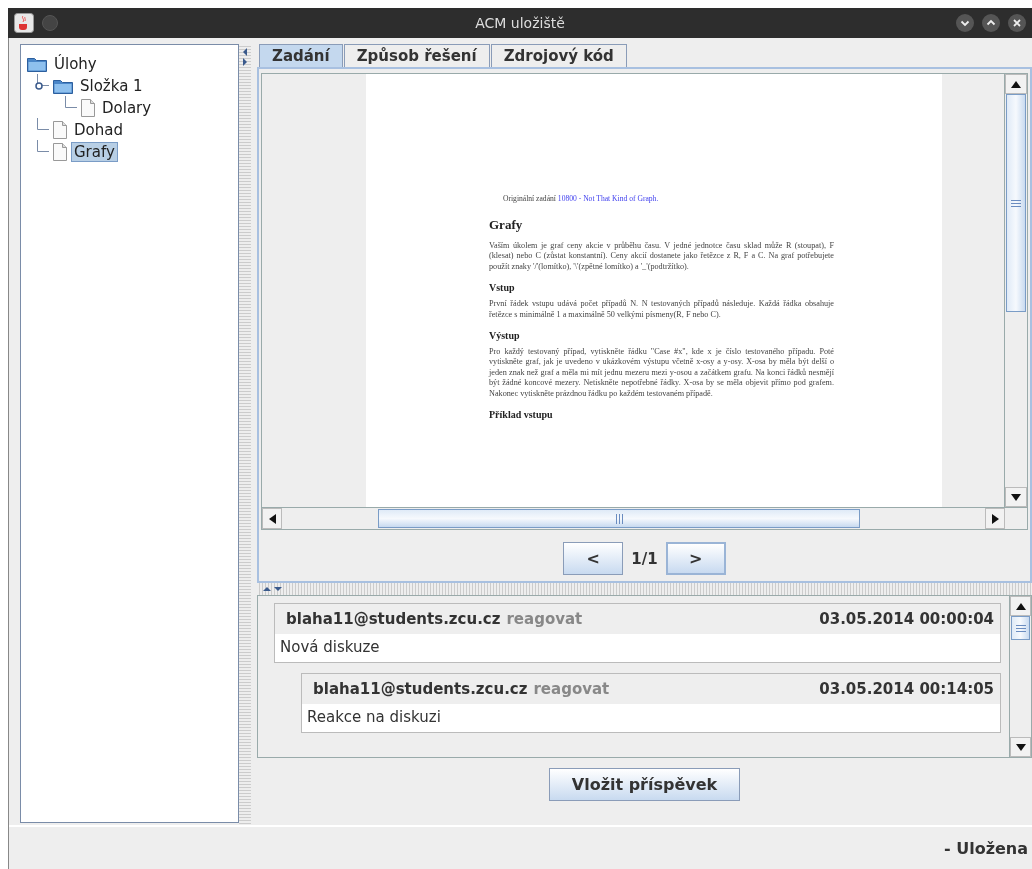 Image resolution: width=1032 pixels, height=869 pixels. I want to click on section-heading: Příklad vstupu, so click(521, 415).